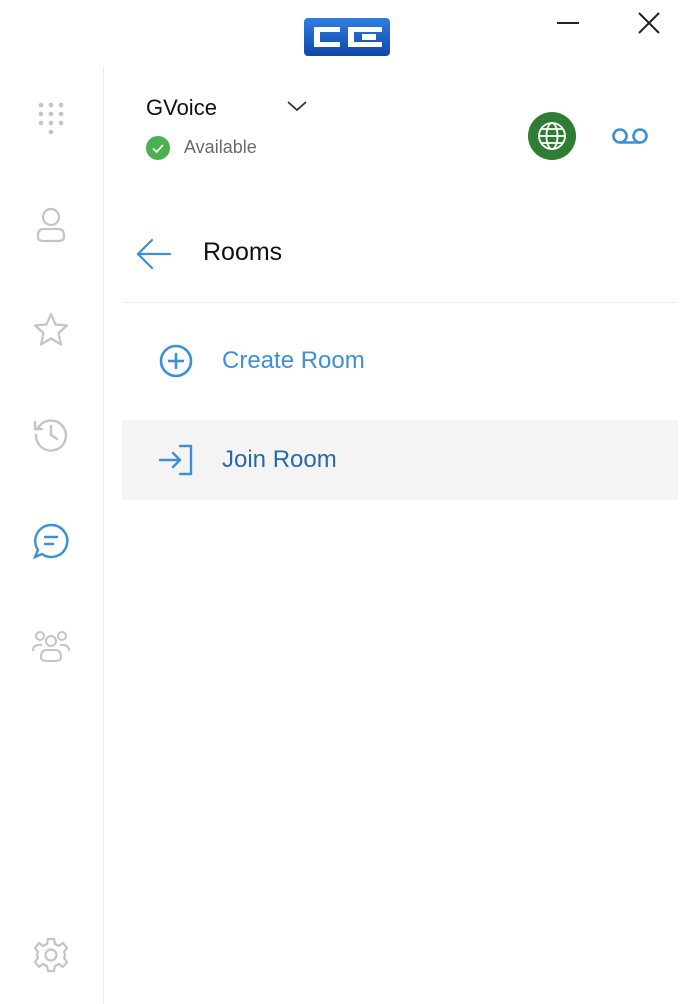  I want to click on account-name: GVoice, so click(181, 107).